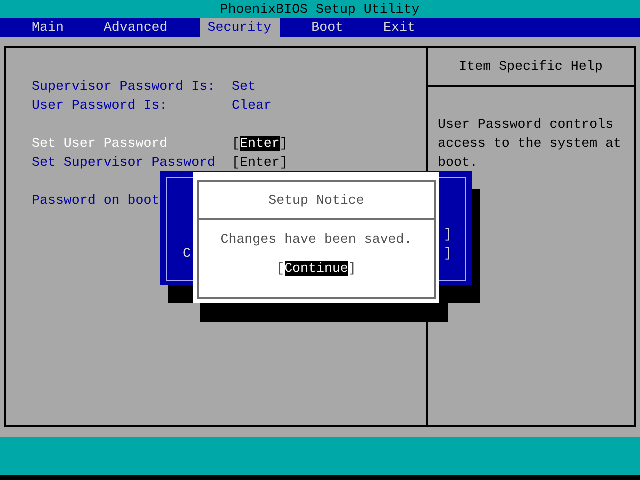 The width and height of the screenshot is (640, 480). What do you see at coordinates (48, 27) in the screenshot?
I see `menu-tab: Main` at bounding box center [48, 27].